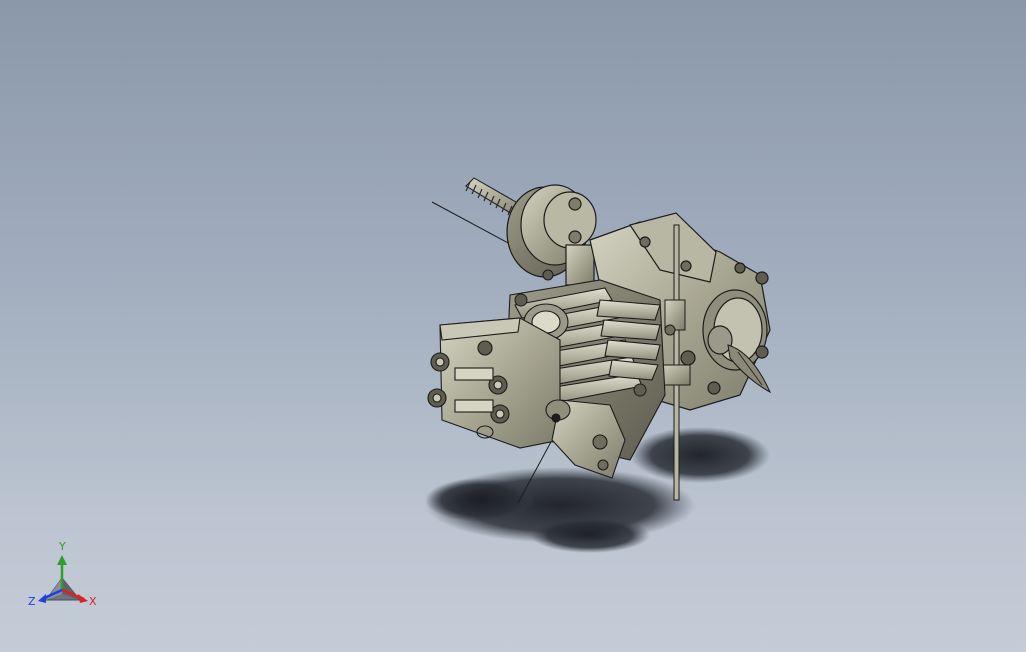 The width and height of the screenshot is (1026, 652). Describe the element at coordinates (93, 601) in the screenshot. I see `x-axis-label: X` at that location.